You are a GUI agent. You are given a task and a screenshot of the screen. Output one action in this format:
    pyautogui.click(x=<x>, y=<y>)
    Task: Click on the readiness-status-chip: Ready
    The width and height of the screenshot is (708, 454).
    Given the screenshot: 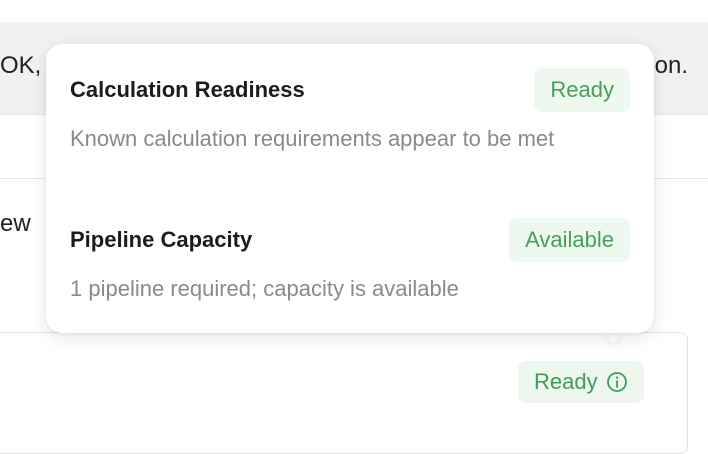 What is the action you would take?
    pyautogui.click(x=581, y=382)
    